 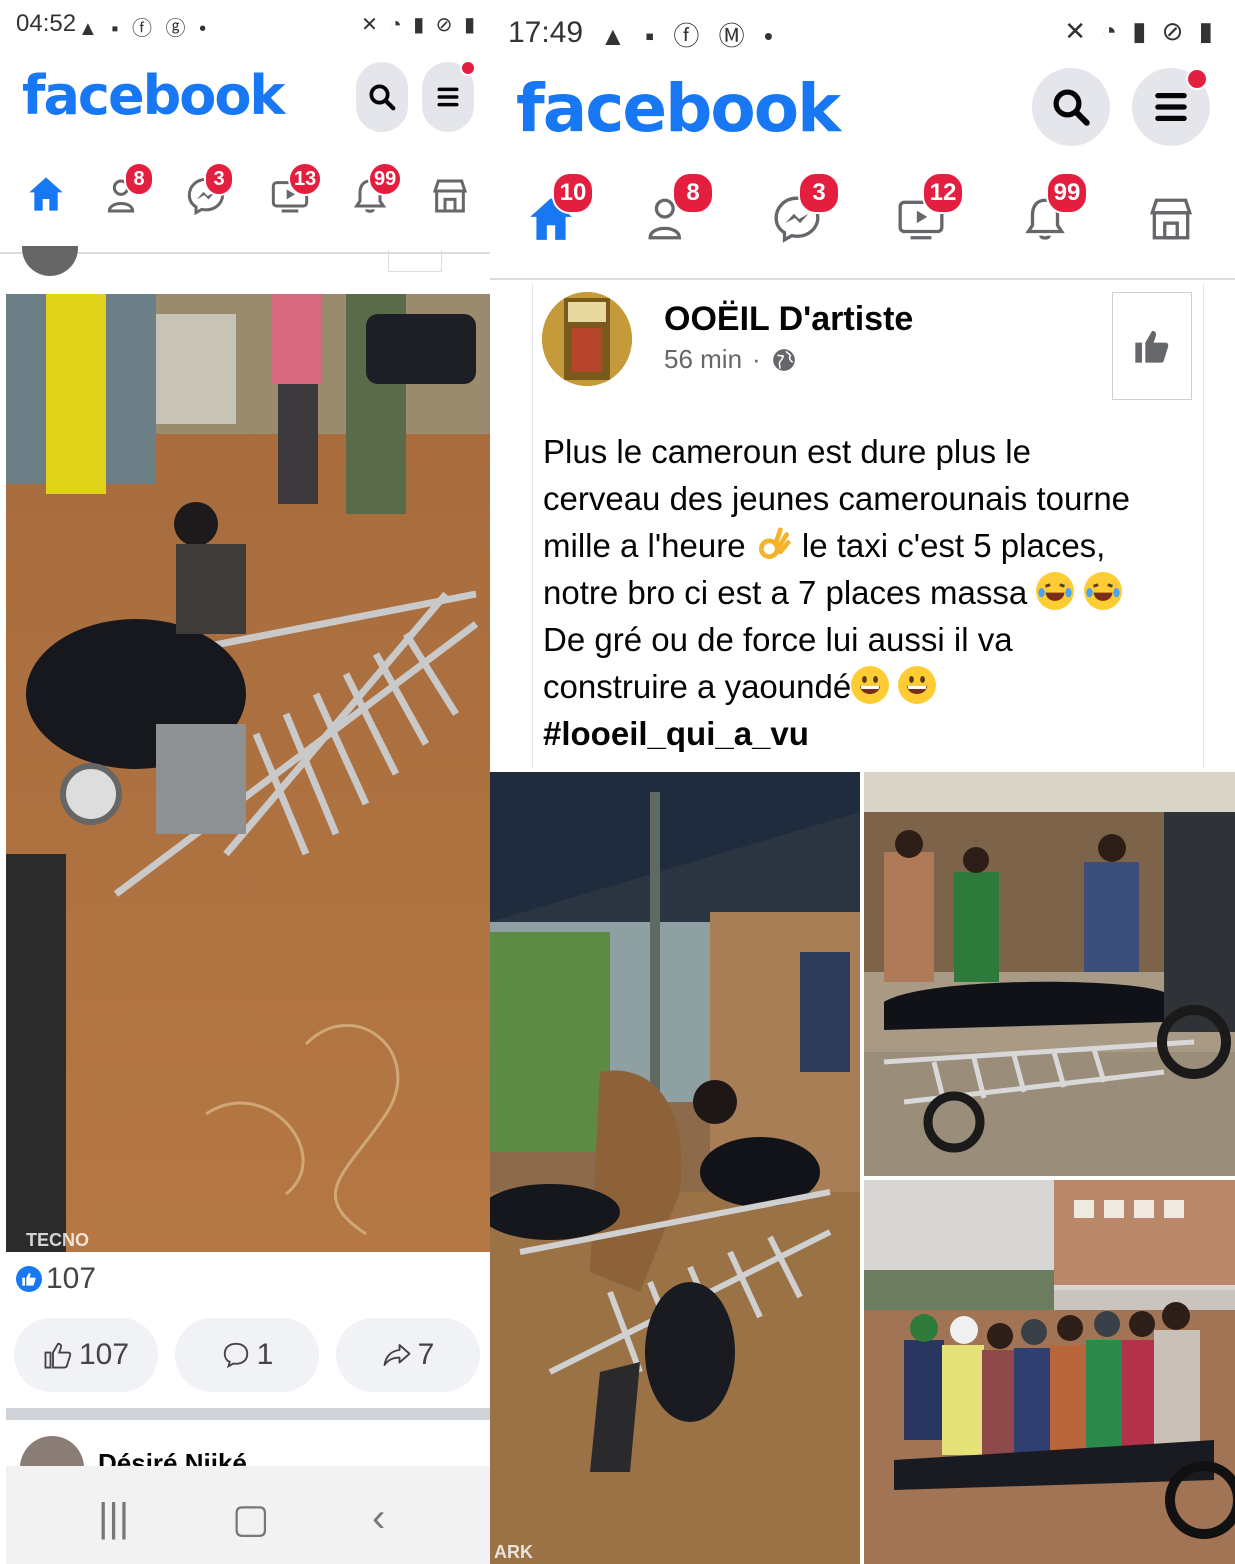 I want to click on watch-badge: 13, so click(x=305, y=179).